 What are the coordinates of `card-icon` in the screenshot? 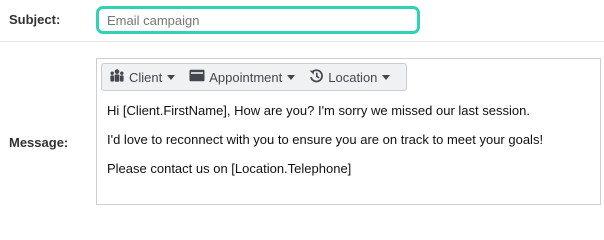 It's located at (197, 77).